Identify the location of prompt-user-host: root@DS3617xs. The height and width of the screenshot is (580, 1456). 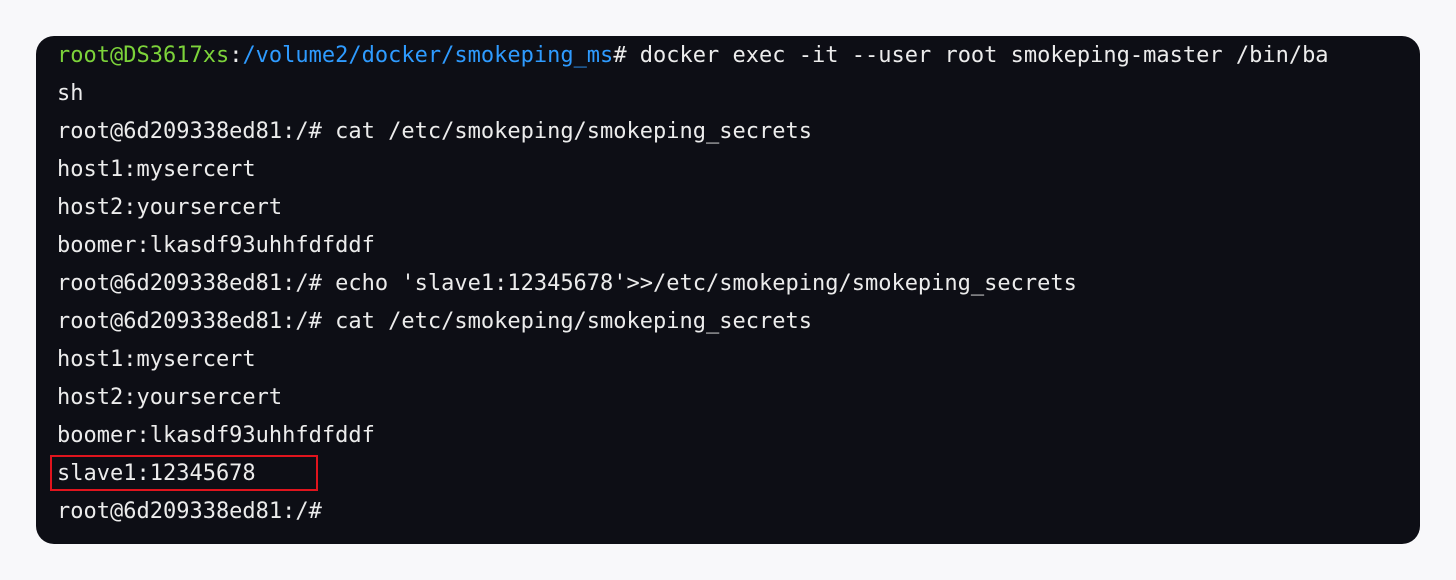
(143, 55).